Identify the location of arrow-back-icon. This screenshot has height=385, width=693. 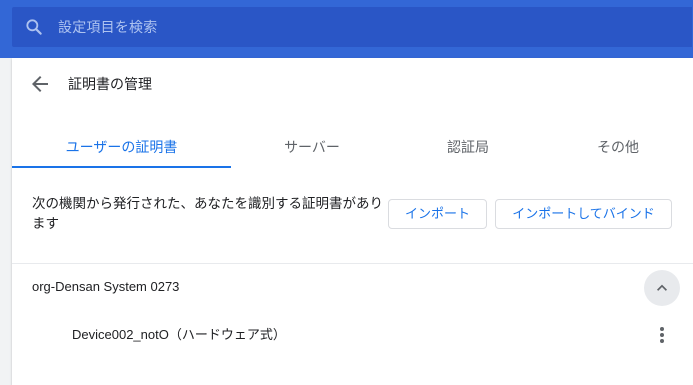
(40, 84).